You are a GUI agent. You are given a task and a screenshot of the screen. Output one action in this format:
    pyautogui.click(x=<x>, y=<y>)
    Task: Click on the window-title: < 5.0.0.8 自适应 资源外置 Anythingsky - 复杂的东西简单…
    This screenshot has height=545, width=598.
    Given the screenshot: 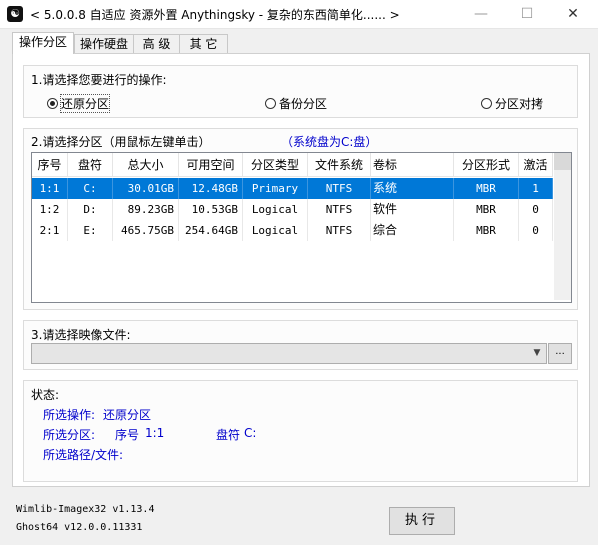 What is the action you would take?
    pyautogui.click(x=215, y=15)
    